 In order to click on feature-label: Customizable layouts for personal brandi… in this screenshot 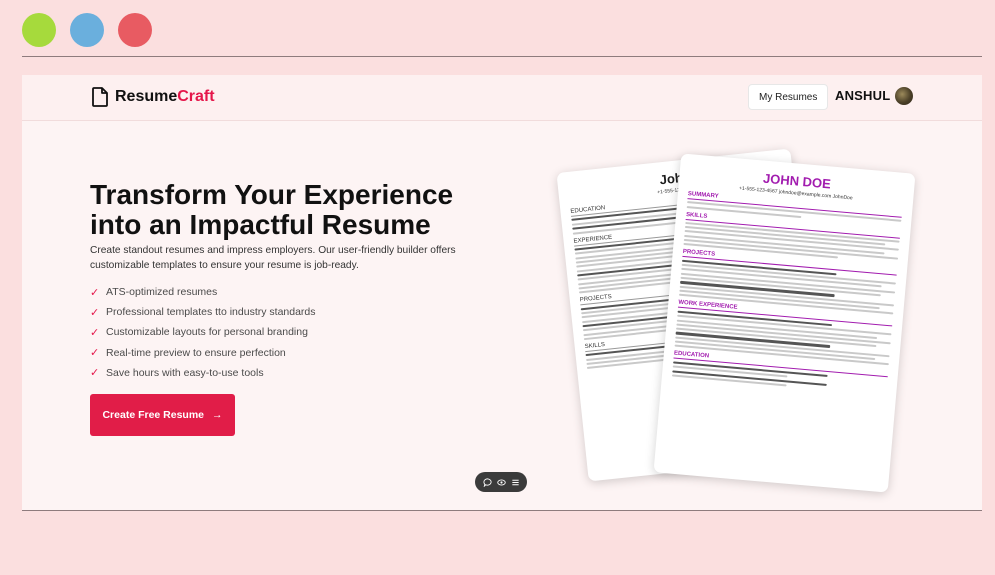, I will do `click(207, 332)`.